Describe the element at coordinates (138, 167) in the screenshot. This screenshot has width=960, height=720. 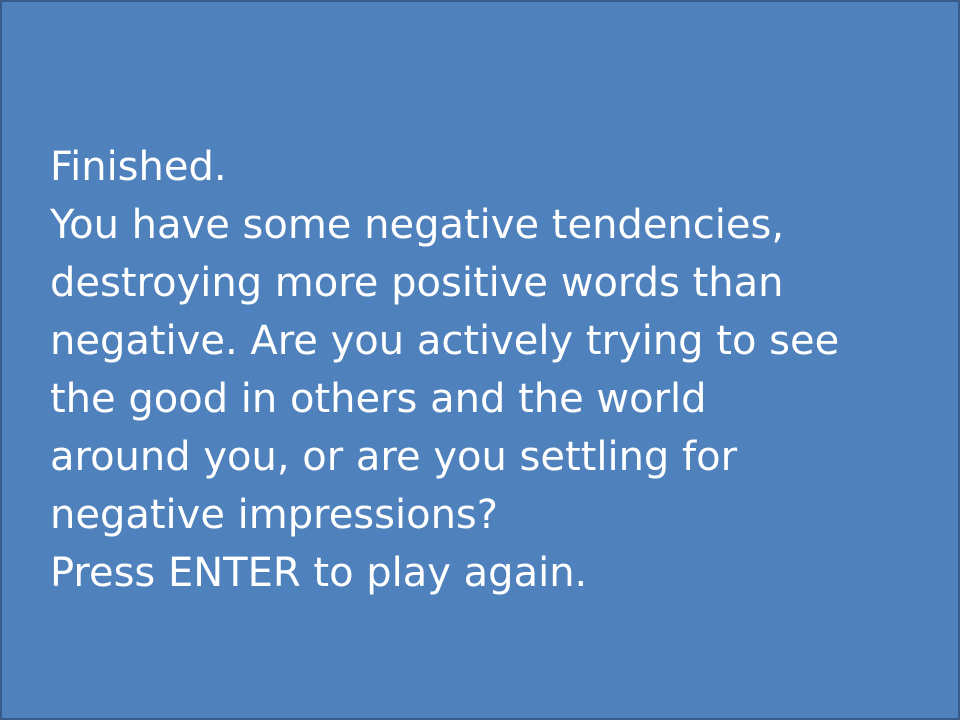
I see `finished-title: Finished.` at that location.